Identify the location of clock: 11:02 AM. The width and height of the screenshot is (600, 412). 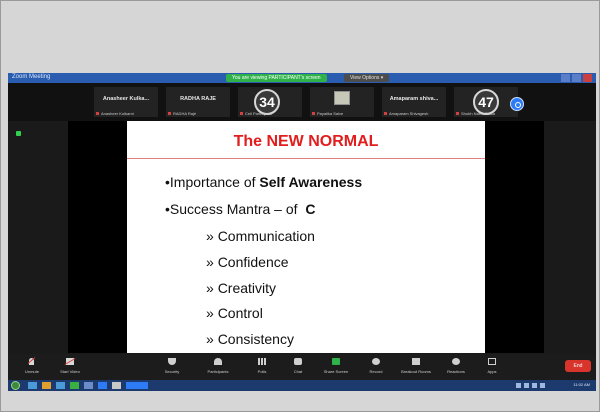
(581, 384).